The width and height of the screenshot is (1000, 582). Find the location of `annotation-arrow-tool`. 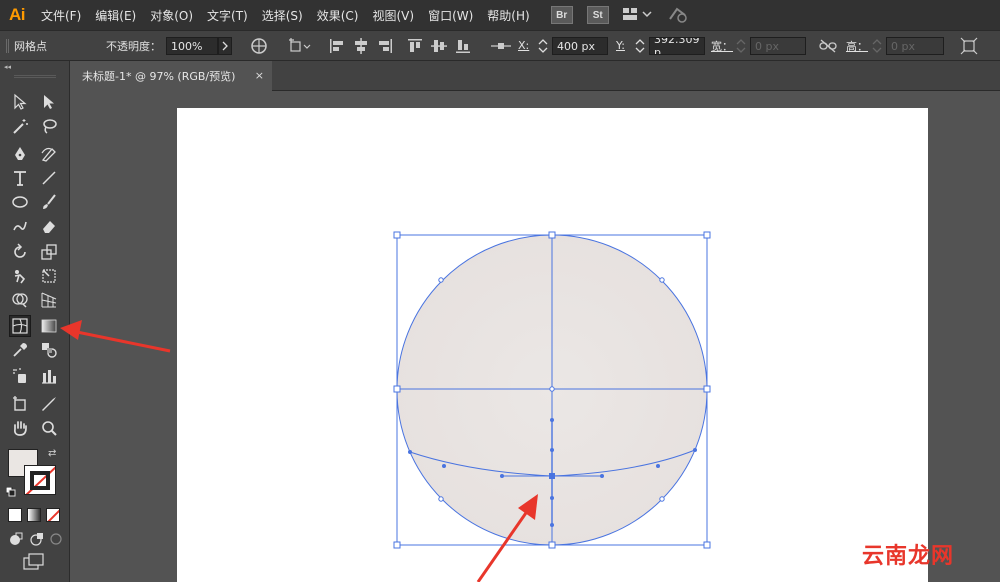

annotation-arrow-tool is located at coordinates (115, 336).